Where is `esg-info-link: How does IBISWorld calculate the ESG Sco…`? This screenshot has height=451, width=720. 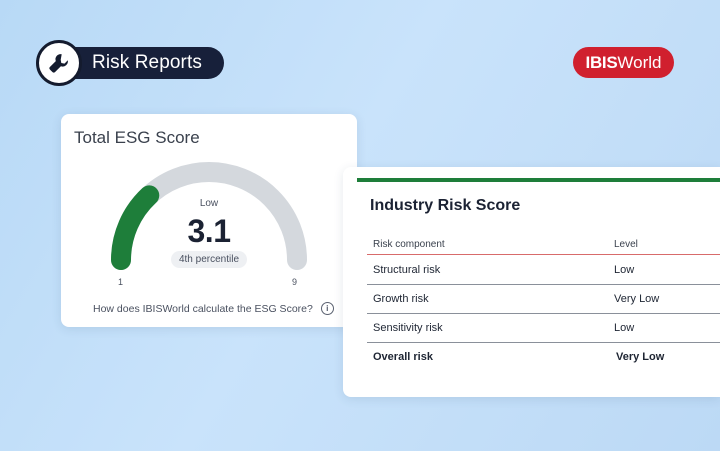
esg-info-link: How does IBISWorld calculate the ESG Sco… is located at coordinates (213, 308).